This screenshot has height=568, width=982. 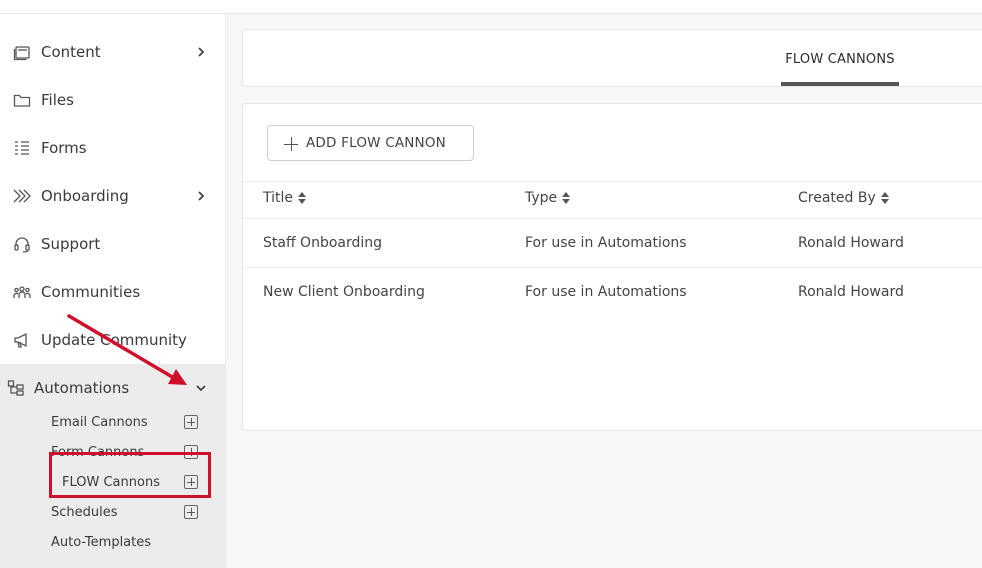 I want to click on forms-icon, so click(x=22, y=148).